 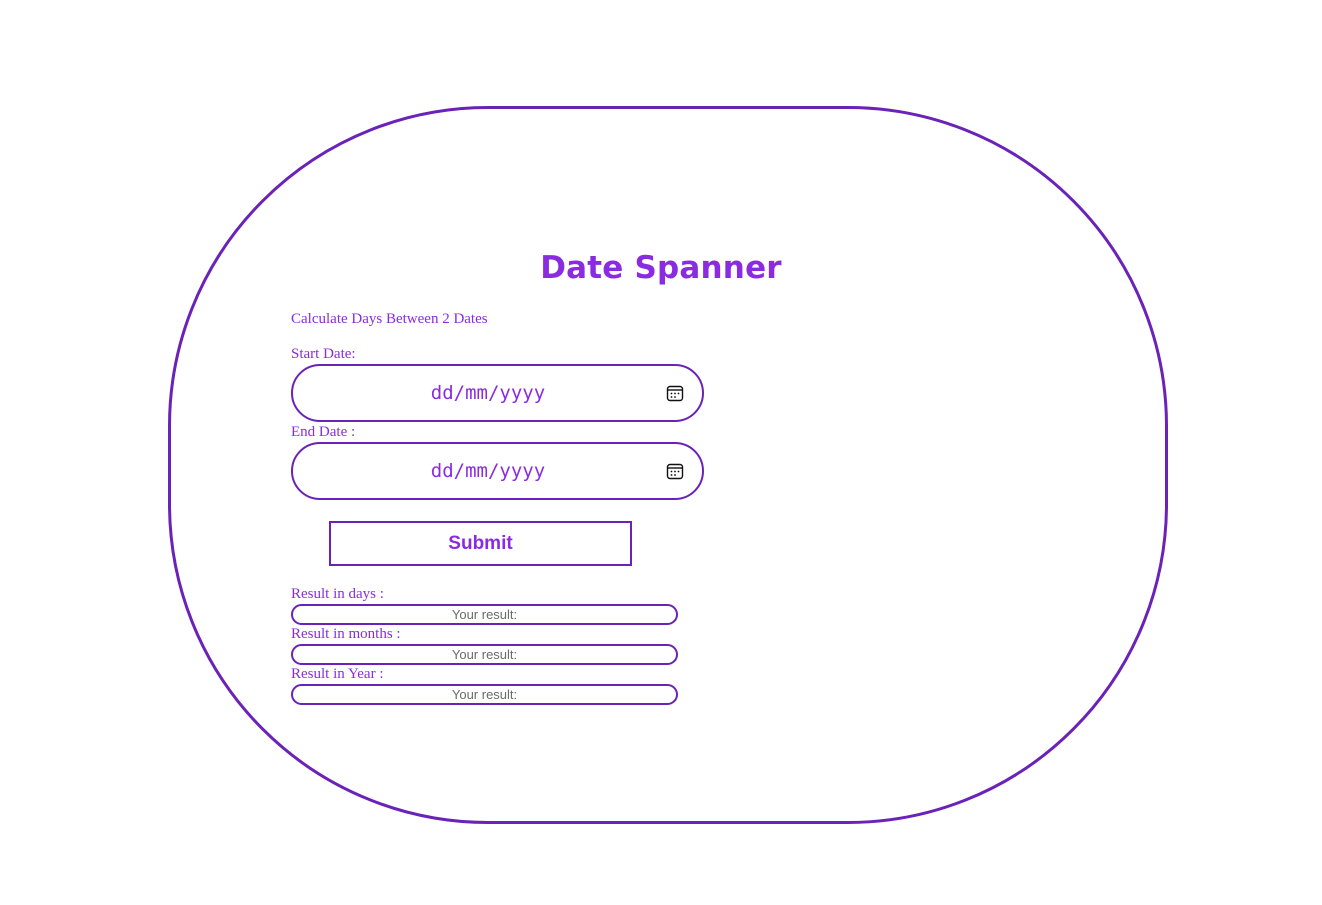 I want to click on result-days-label: Result in days :, so click(x=337, y=594).